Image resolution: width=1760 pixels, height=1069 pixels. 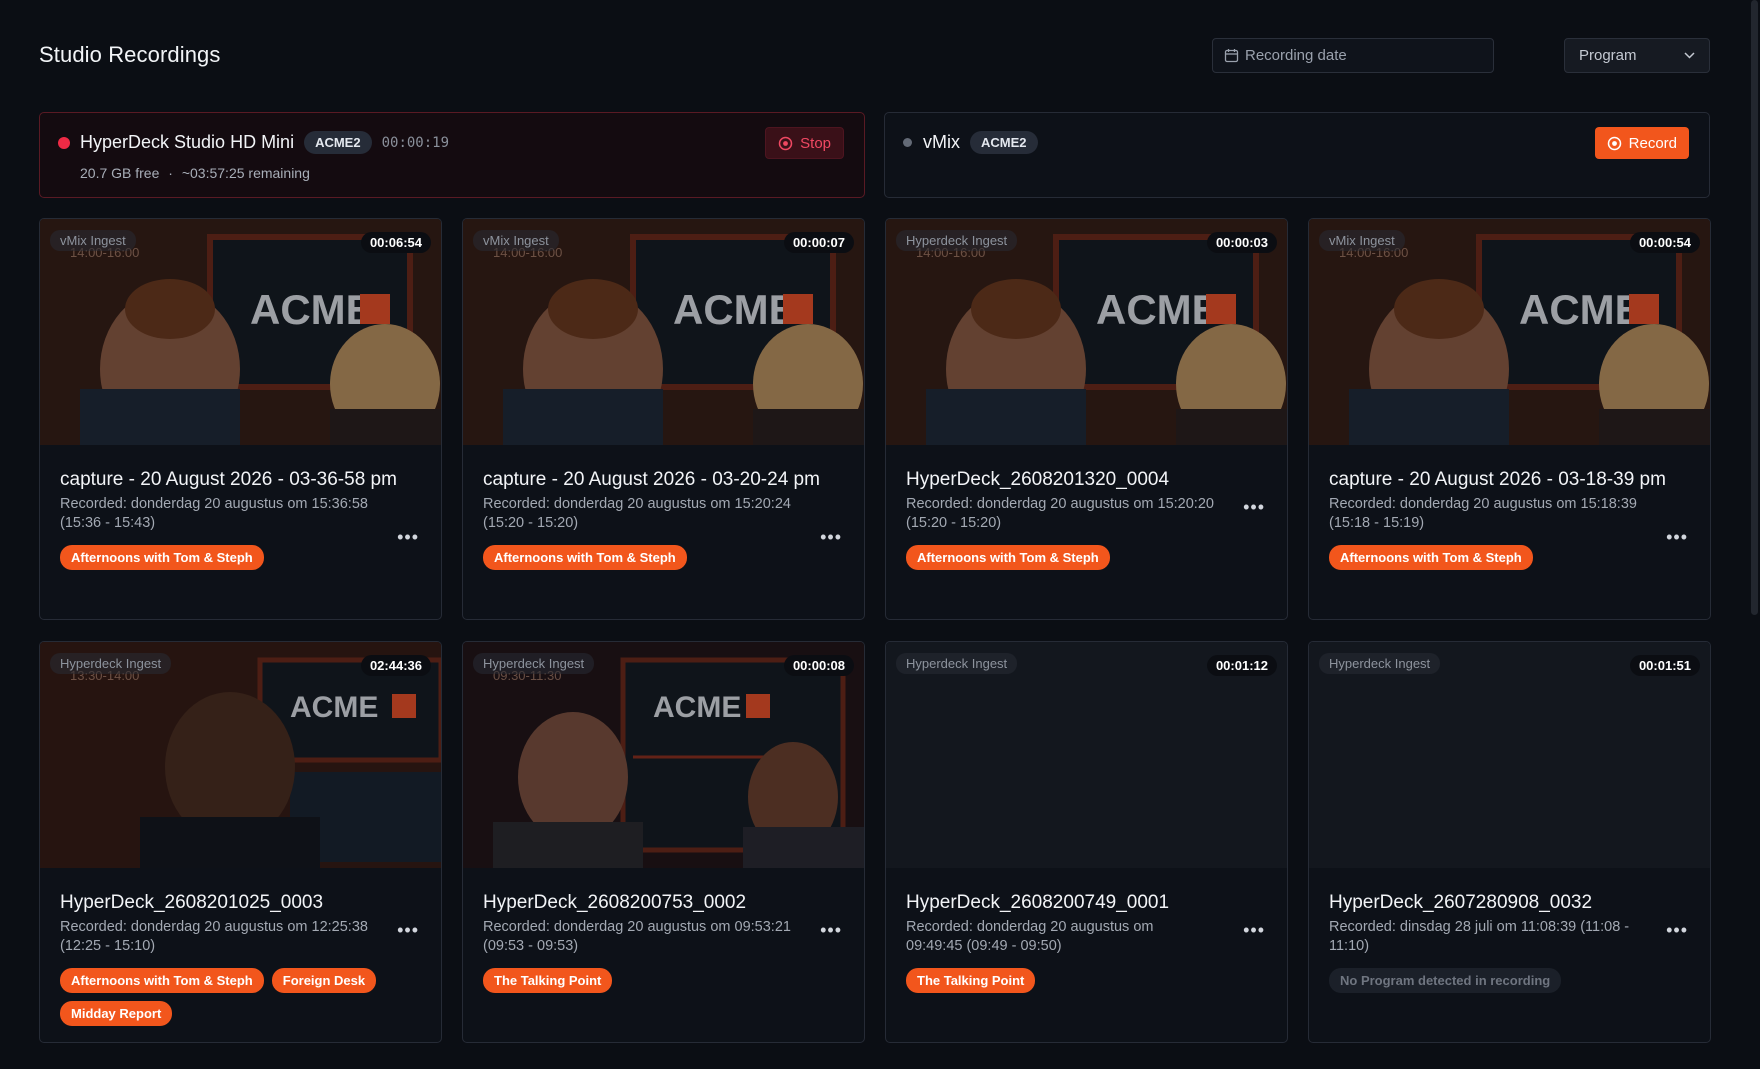 I want to click on recording-thumbnail-placeholder: Hyperdeck Ingest 00:01:51, so click(x=1509, y=755).